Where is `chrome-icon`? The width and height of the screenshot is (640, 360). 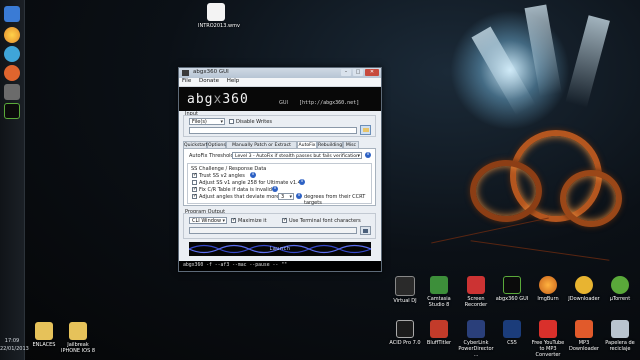 chrome-icon is located at coordinates (12, 35).